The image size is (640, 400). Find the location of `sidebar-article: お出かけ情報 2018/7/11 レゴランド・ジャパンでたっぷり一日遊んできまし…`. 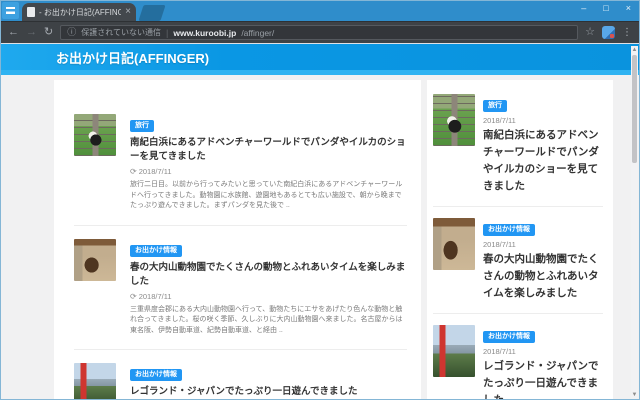

sidebar-article: お出かけ情報 2018/7/11 レゴランド・ジャパンでたっぷり一日遊んできまし… is located at coordinates (518, 362).